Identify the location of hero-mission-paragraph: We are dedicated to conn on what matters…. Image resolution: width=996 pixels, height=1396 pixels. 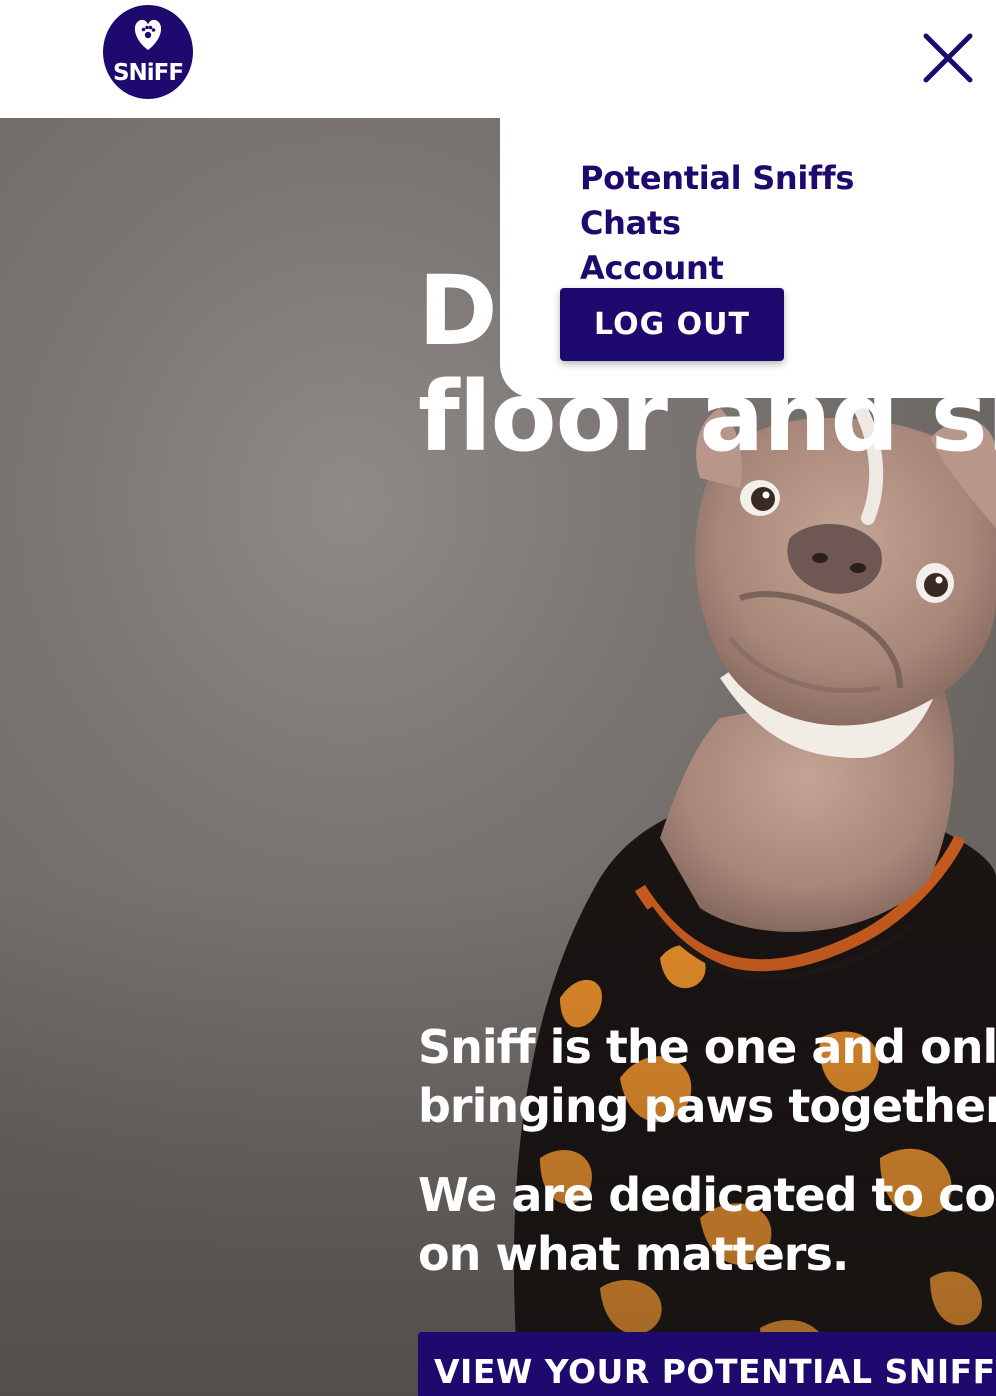
(707, 1225).